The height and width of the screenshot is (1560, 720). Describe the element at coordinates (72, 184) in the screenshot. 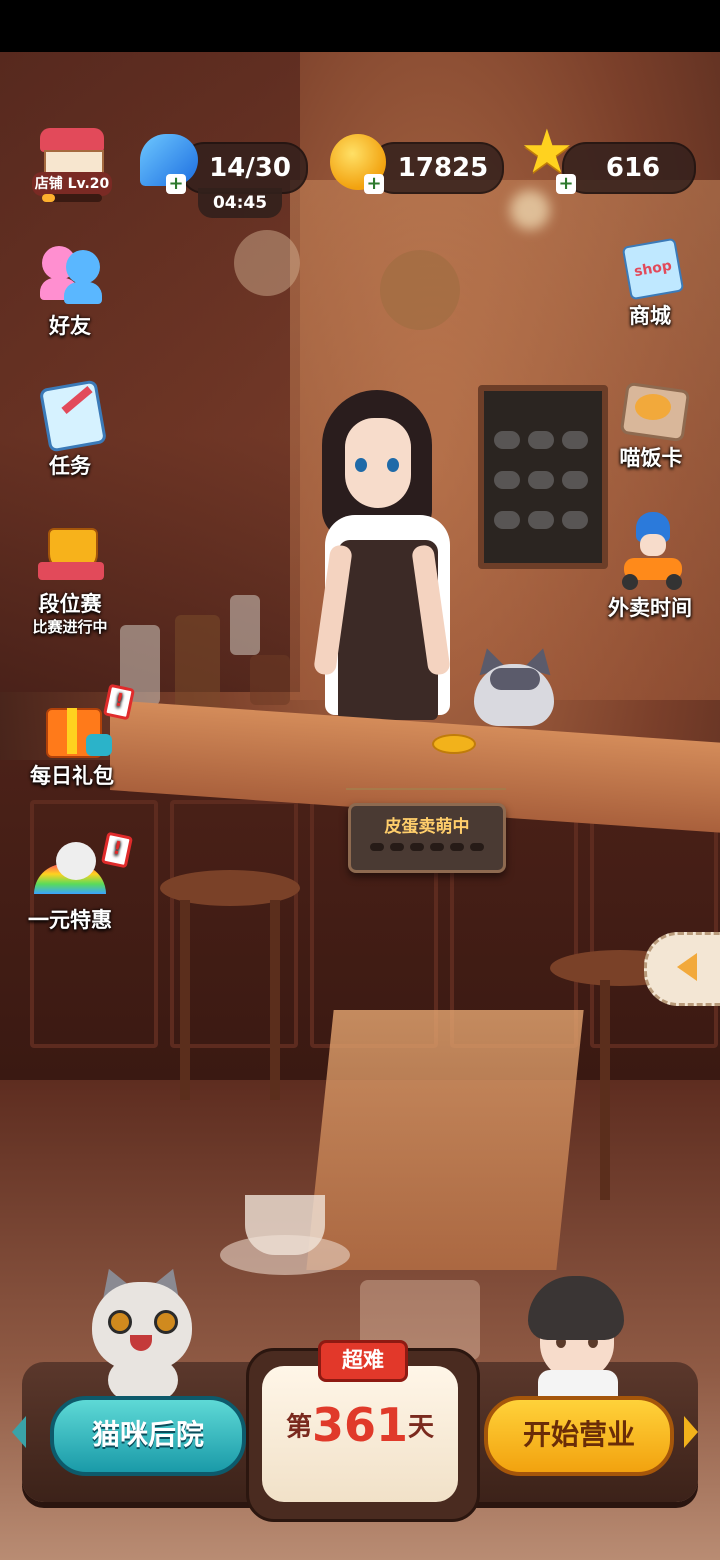

I see `store-level-label: 店铺 Lv.20` at that location.